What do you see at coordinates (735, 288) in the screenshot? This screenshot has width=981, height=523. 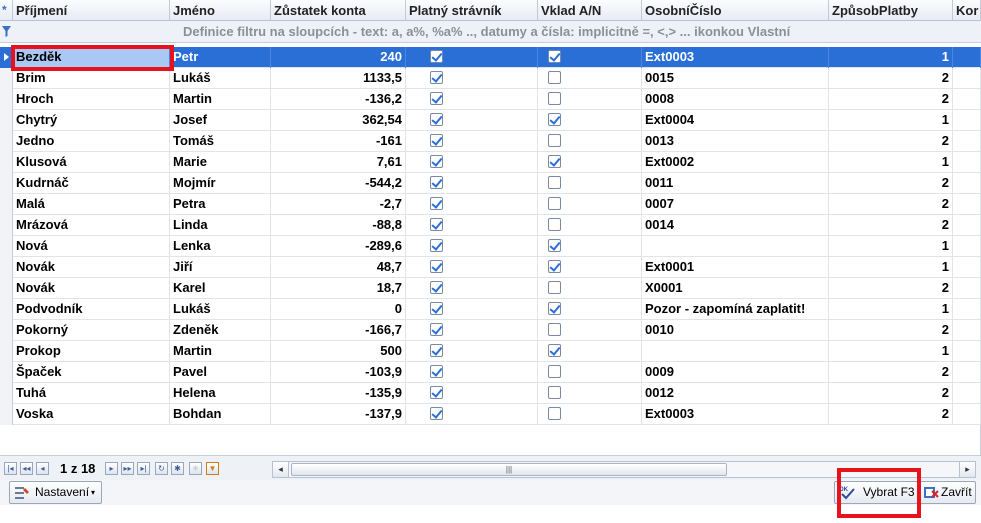 I see `cell-cislo: X0001` at bounding box center [735, 288].